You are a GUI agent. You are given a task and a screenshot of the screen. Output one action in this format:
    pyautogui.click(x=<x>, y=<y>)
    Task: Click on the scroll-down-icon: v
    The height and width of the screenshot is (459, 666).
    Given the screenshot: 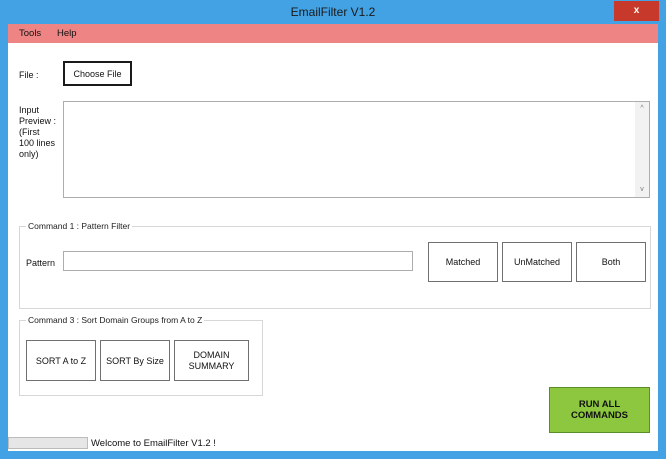 What is the action you would take?
    pyautogui.click(x=642, y=190)
    